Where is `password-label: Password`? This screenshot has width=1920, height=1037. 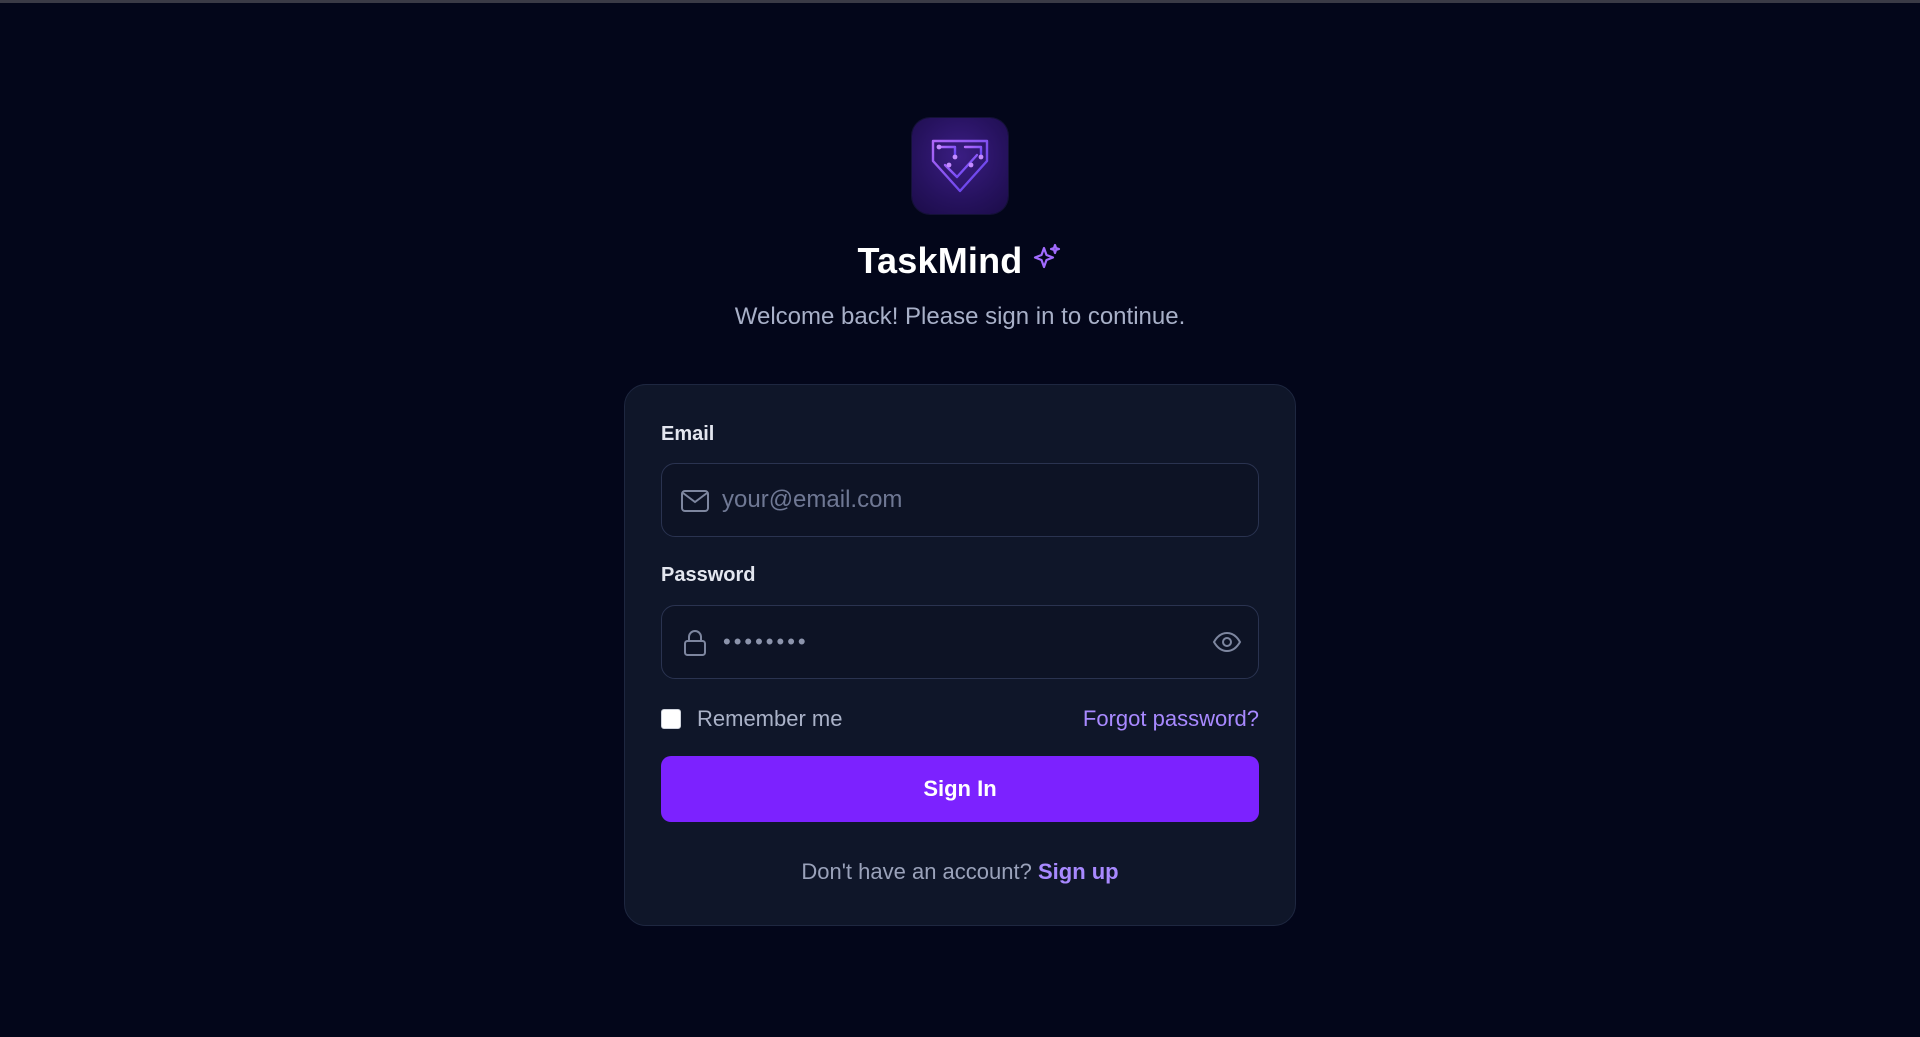 password-label: Password is located at coordinates (708, 575).